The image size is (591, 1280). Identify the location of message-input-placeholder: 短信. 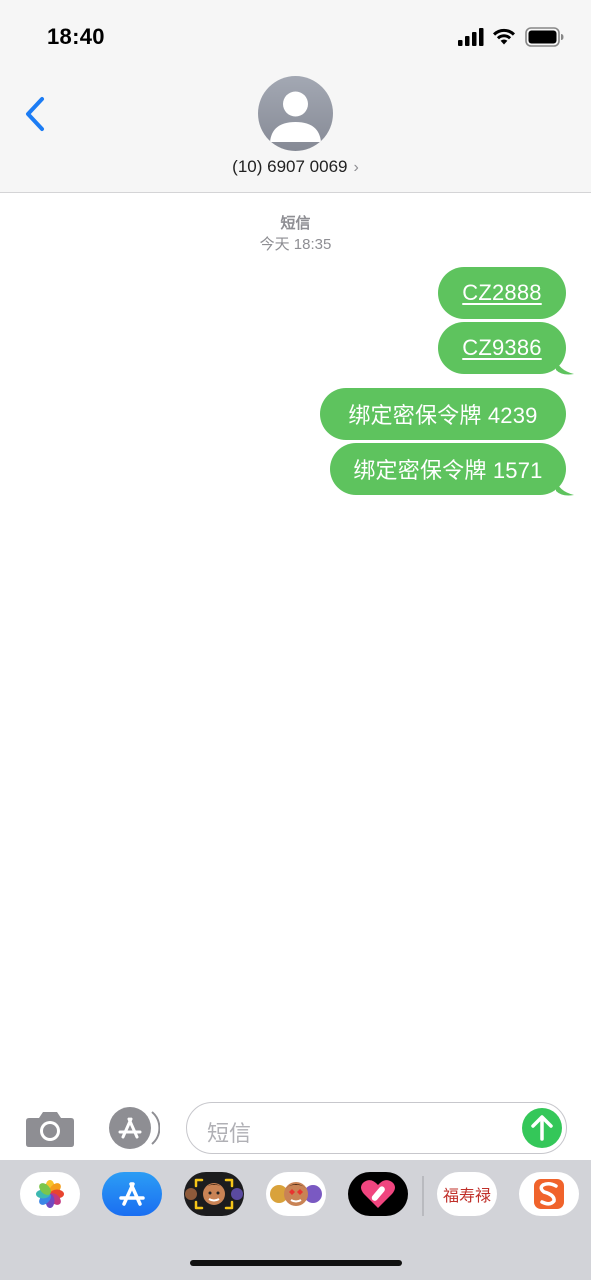
(229, 1133).